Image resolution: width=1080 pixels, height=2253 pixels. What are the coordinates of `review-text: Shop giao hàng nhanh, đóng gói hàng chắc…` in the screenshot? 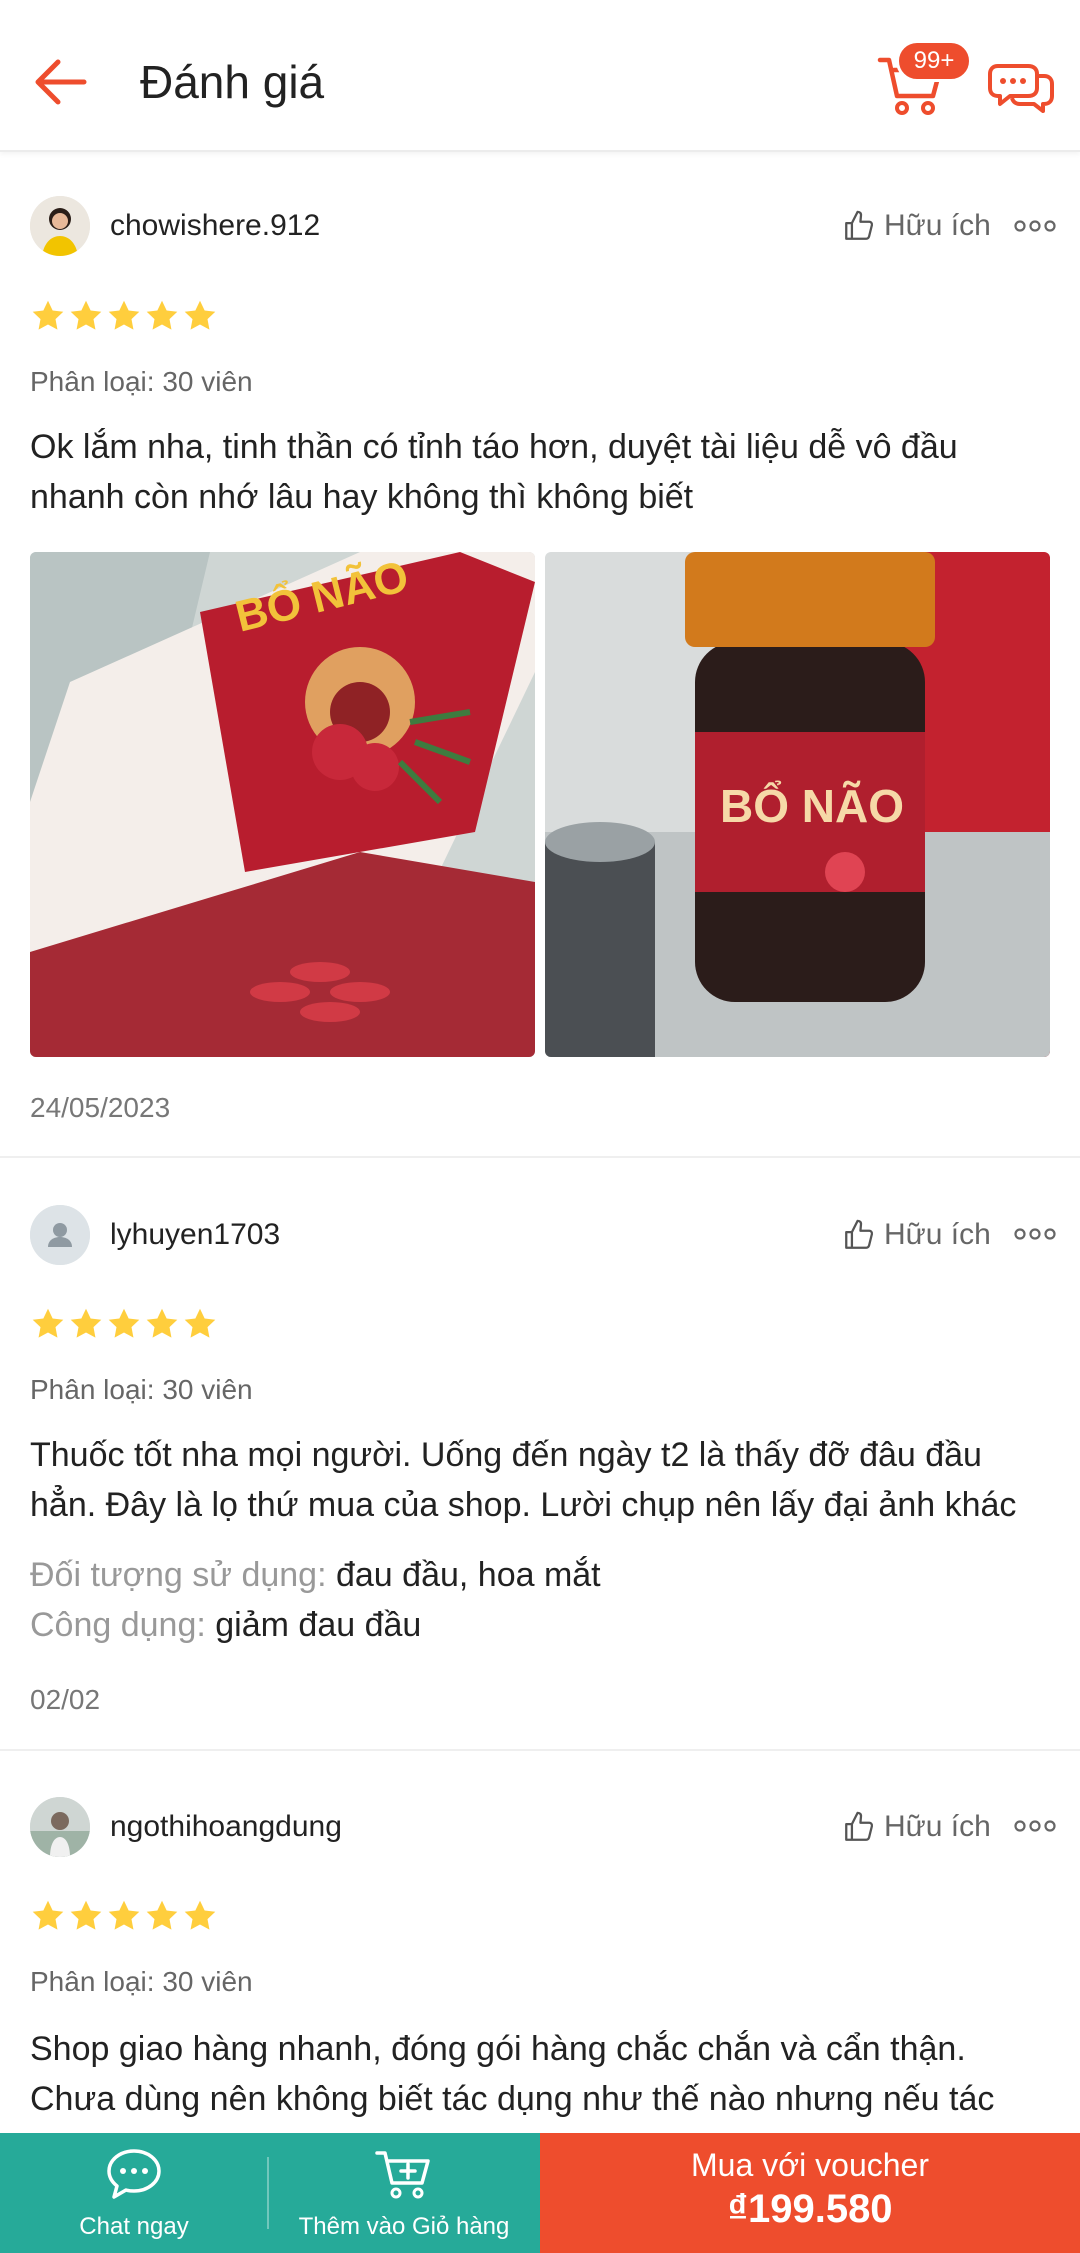 It's located at (512, 2074).